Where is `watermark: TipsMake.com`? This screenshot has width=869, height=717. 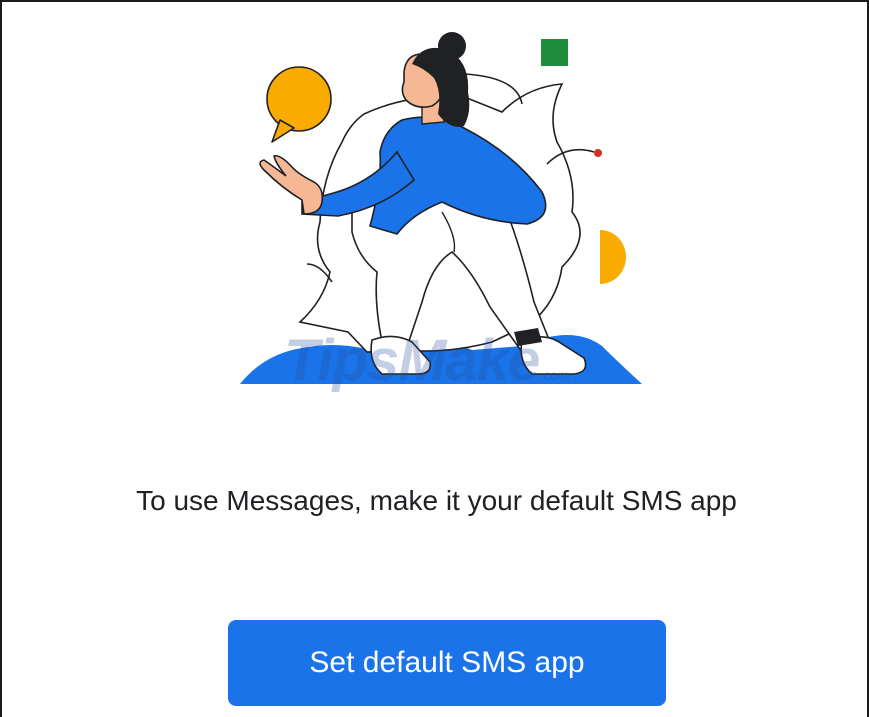
watermark: TipsMake.com is located at coordinates (427, 360).